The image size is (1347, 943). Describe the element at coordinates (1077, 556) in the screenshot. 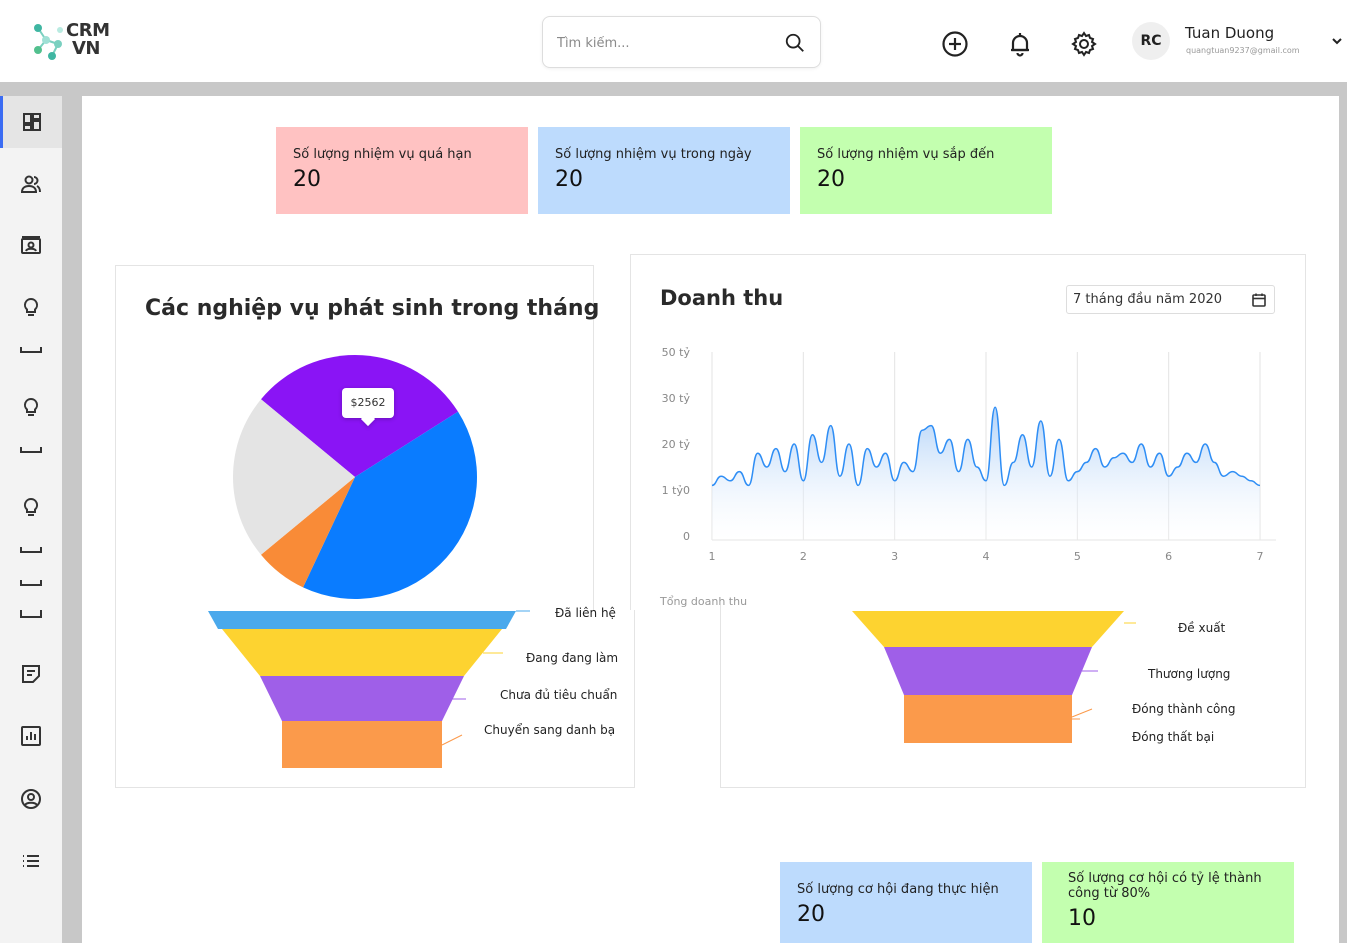

I see `x-tick-label: 5` at that location.